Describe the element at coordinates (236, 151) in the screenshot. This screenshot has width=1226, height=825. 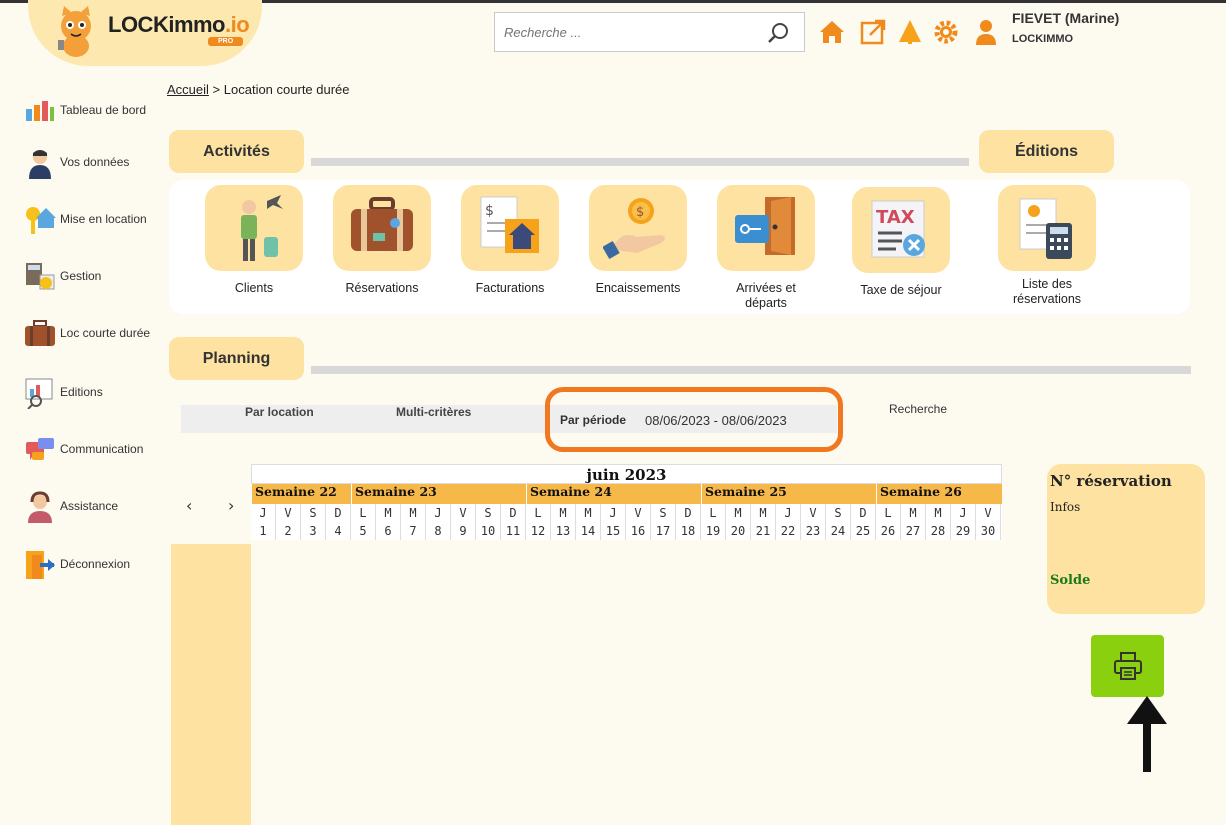
I see `section-title-activites: Activités` at that location.